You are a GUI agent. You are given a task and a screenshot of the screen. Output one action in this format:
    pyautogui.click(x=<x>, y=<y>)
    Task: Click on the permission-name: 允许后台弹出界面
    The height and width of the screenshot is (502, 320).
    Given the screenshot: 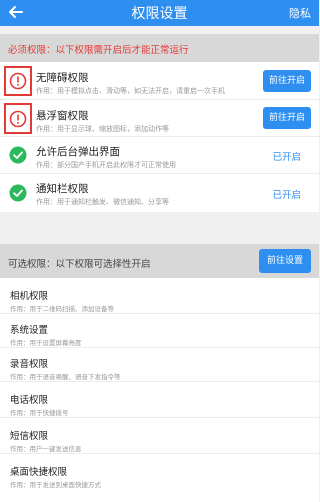 What is the action you would take?
    pyautogui.click(x=78, y=152)
    